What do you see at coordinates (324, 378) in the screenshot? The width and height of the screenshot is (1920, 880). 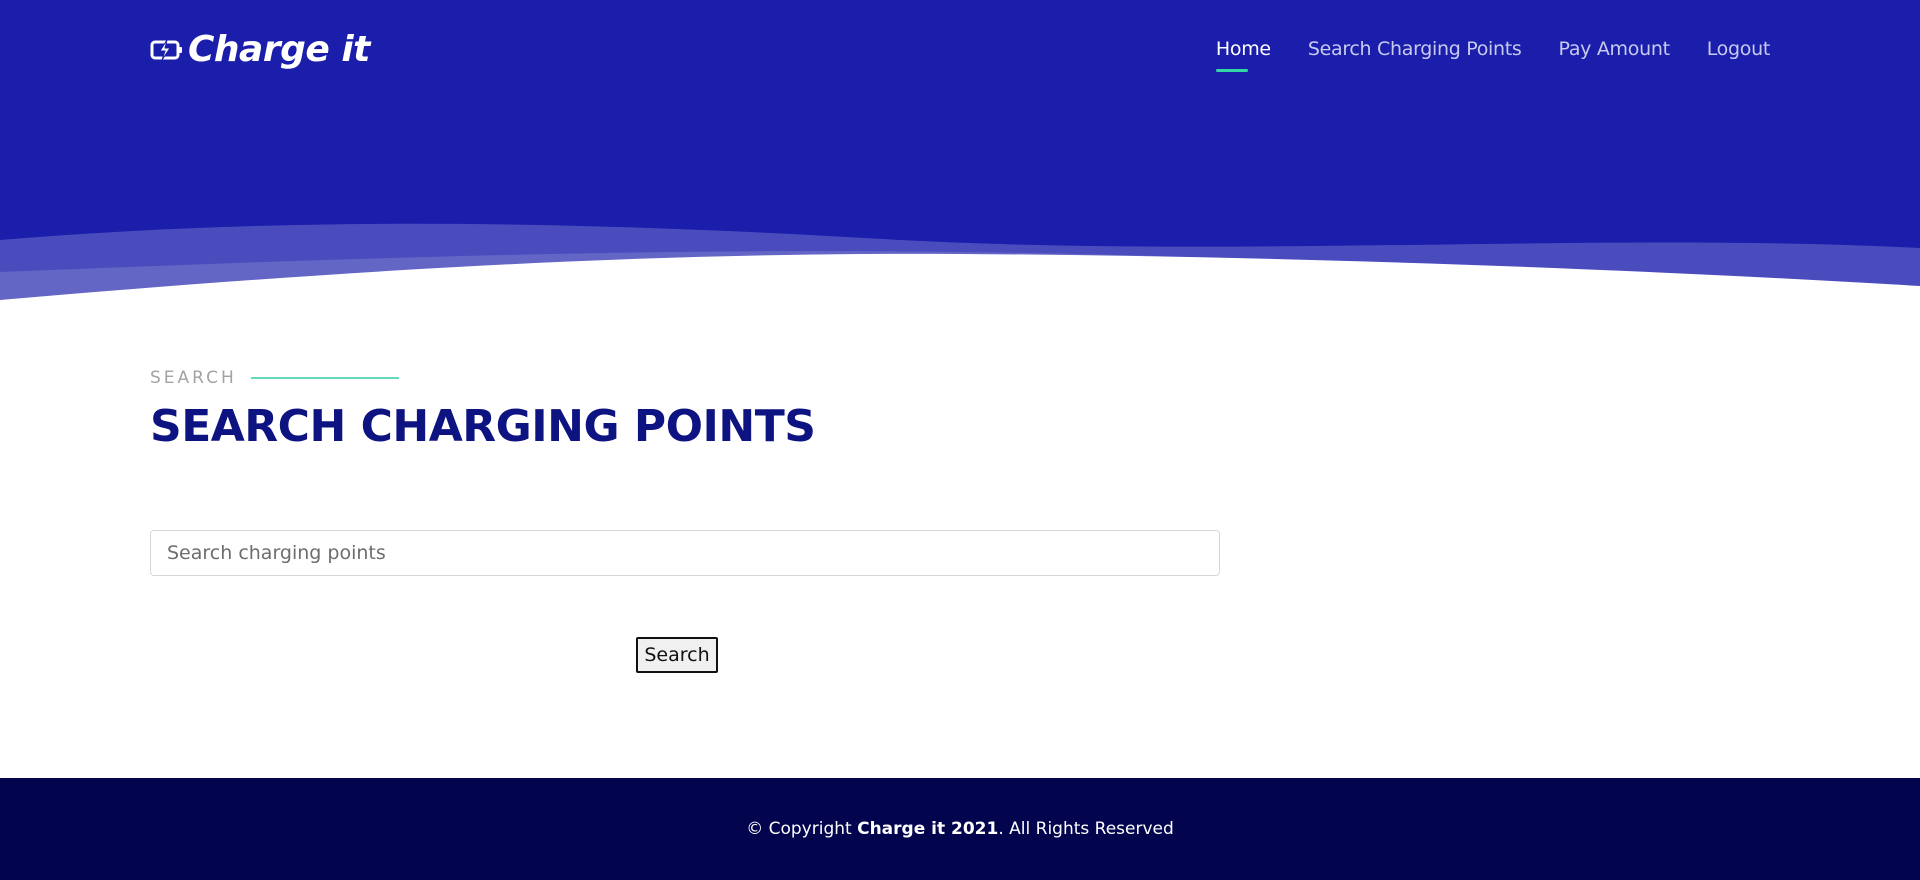 I see `kicker-divider` at bounding box center [324, 378].